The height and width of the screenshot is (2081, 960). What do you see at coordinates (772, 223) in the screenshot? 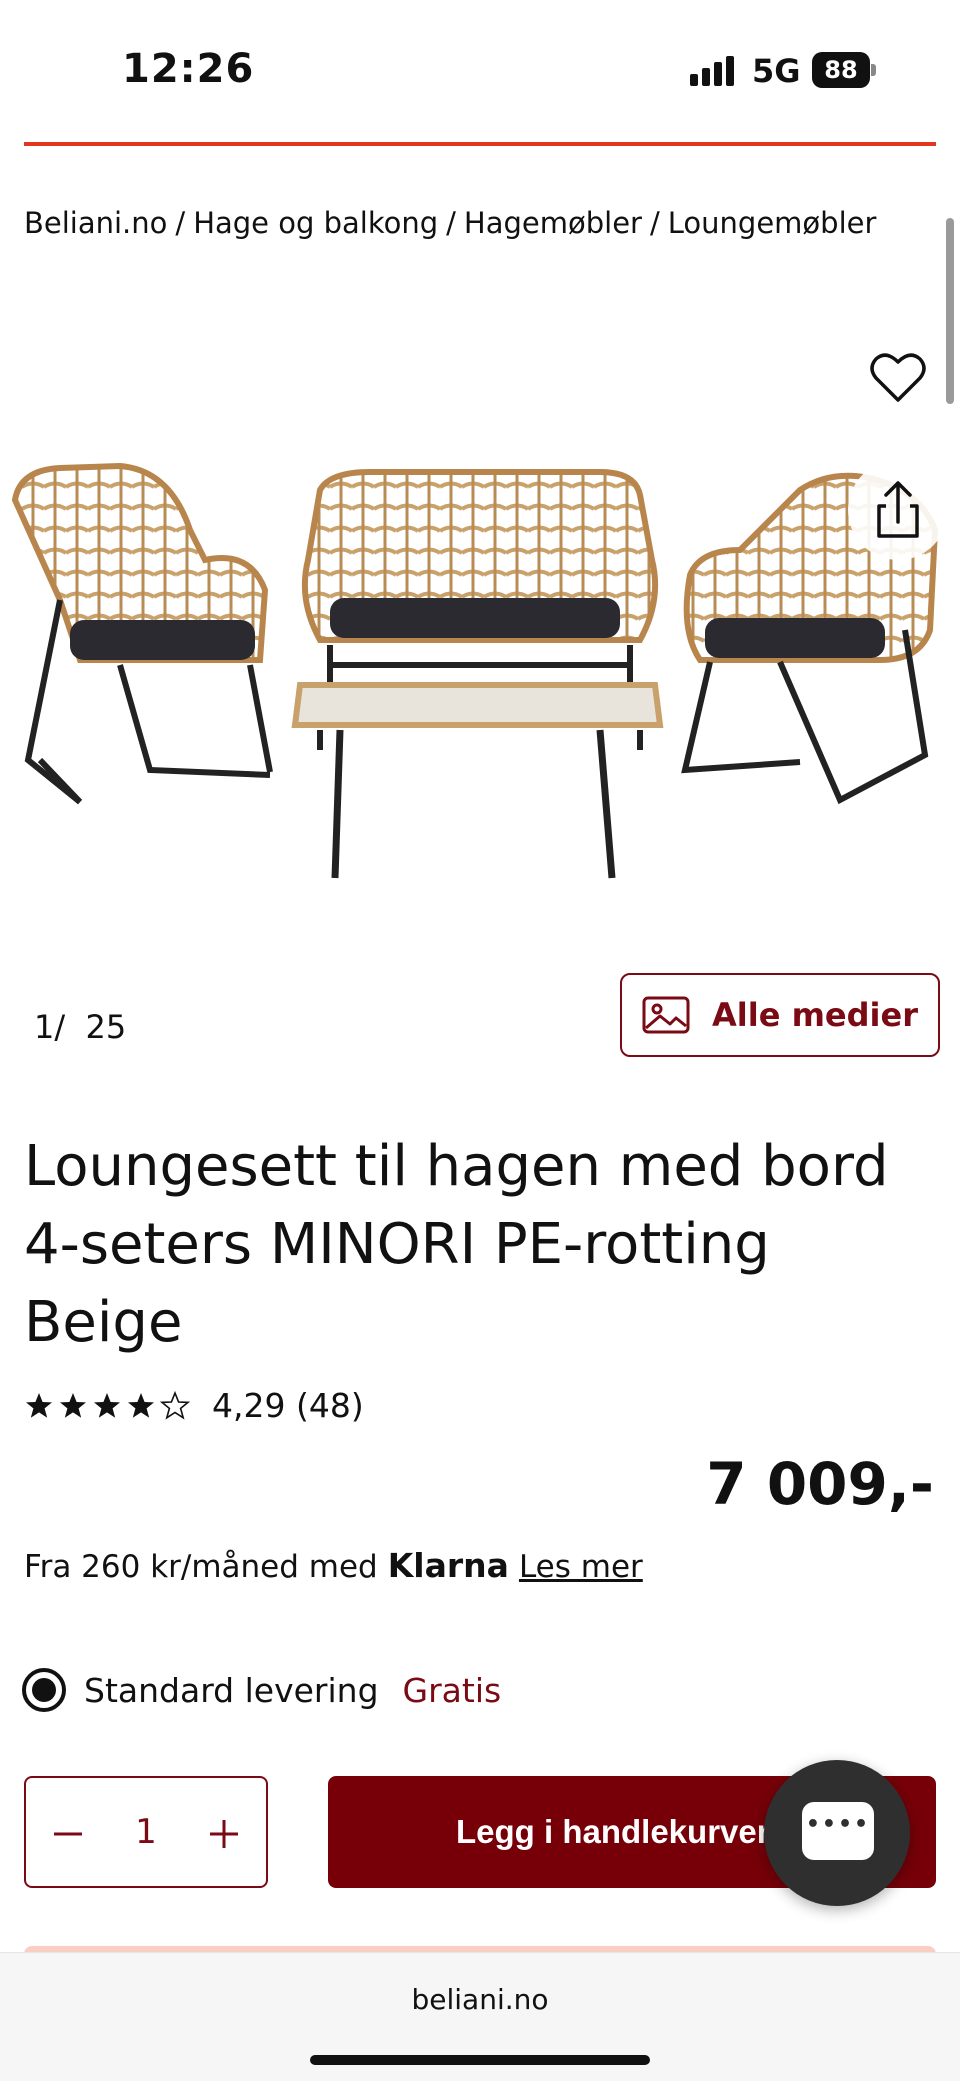
I see `breadcrumb-item-lounge-furniture: Loungemøbler` at bounding box center [772, 223].